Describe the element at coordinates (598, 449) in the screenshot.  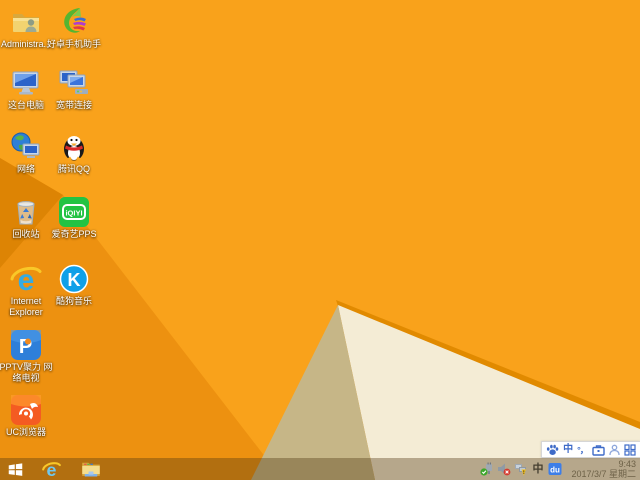
I see `ime-toolbox-icon` at that location.